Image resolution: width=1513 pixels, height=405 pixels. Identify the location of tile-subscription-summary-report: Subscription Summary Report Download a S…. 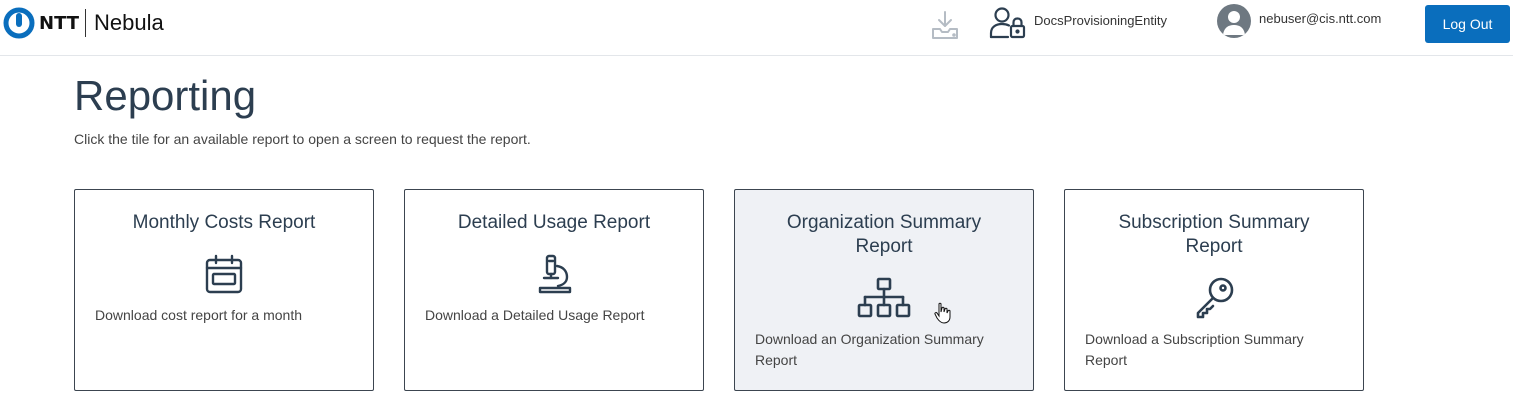
(1214, 290).